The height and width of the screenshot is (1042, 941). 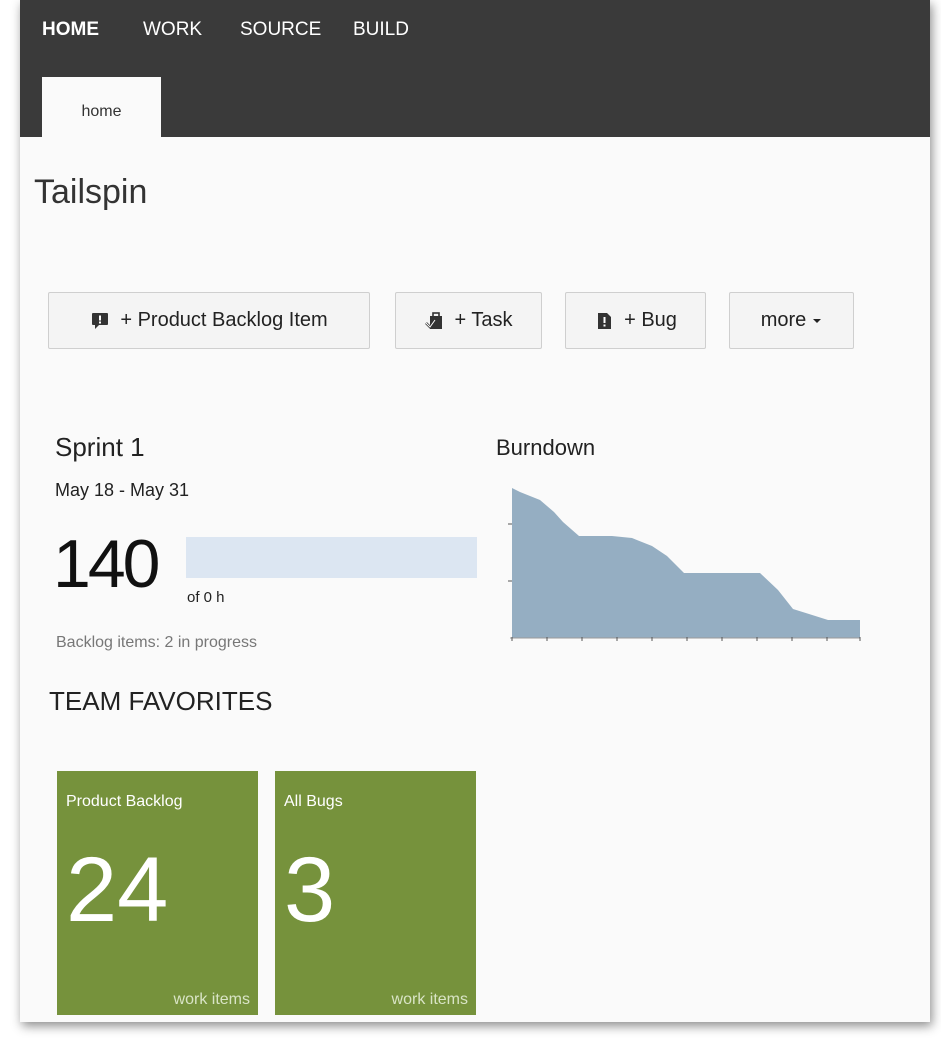 What do you see at coordinates (206, 597) in the screenshot?
I see `capacity-text: of 0 h` at bounding box center [206, 597].